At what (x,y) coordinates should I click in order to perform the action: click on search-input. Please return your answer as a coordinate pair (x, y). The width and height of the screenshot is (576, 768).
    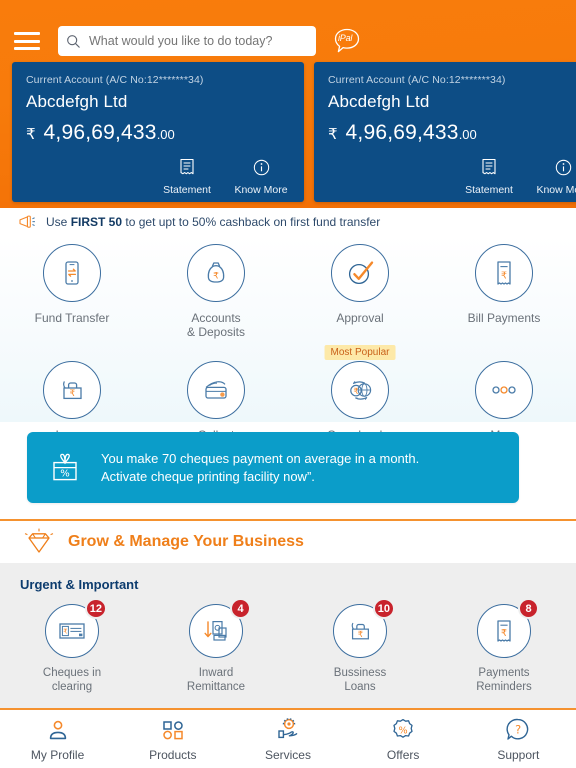
    Looking at the image, I should click on (198, 41).